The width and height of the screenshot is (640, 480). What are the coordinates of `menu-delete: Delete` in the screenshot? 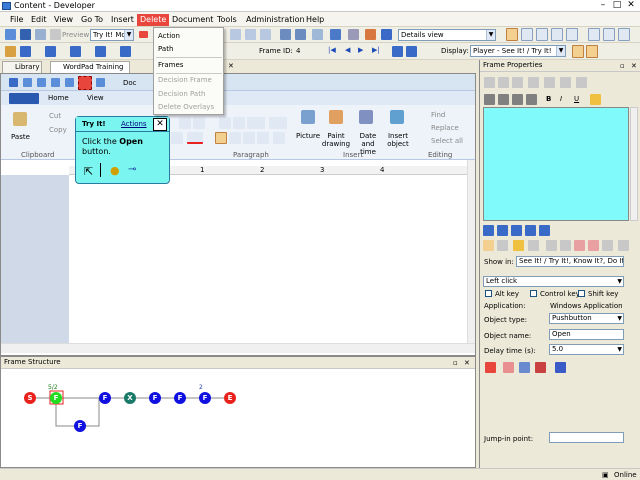 It's located at (153, 20).